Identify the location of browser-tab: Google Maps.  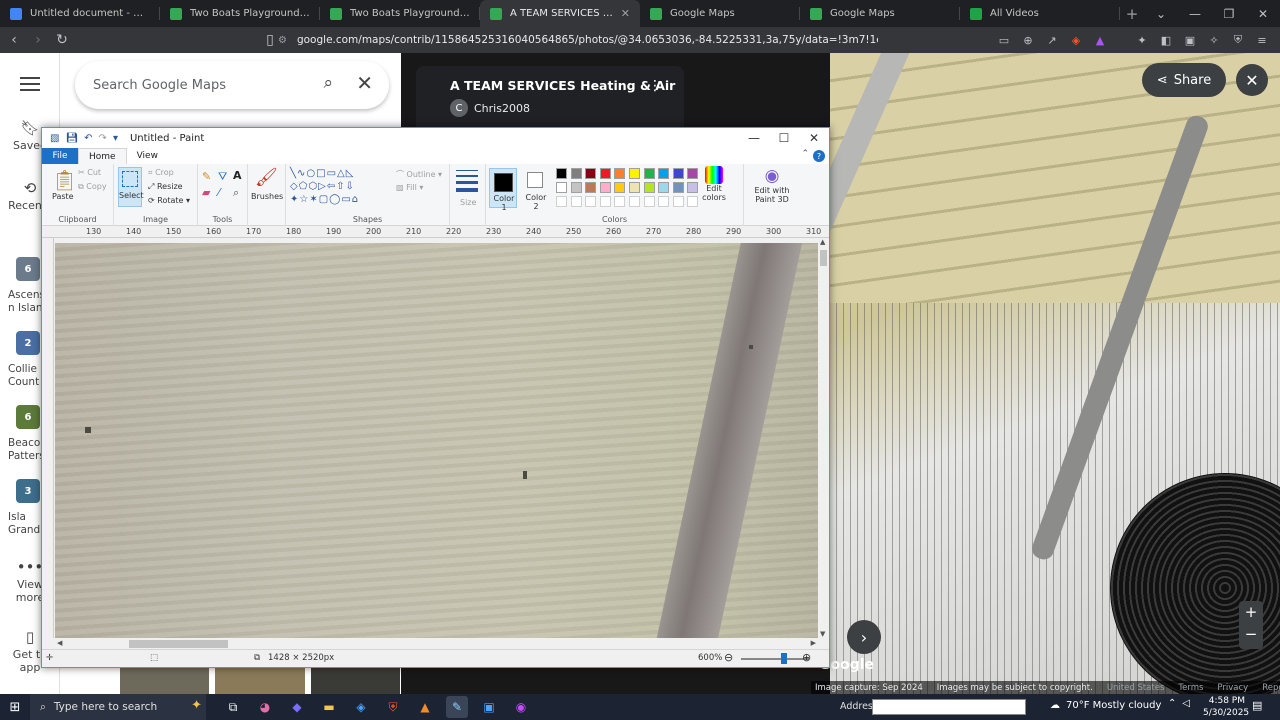
(720, 13).